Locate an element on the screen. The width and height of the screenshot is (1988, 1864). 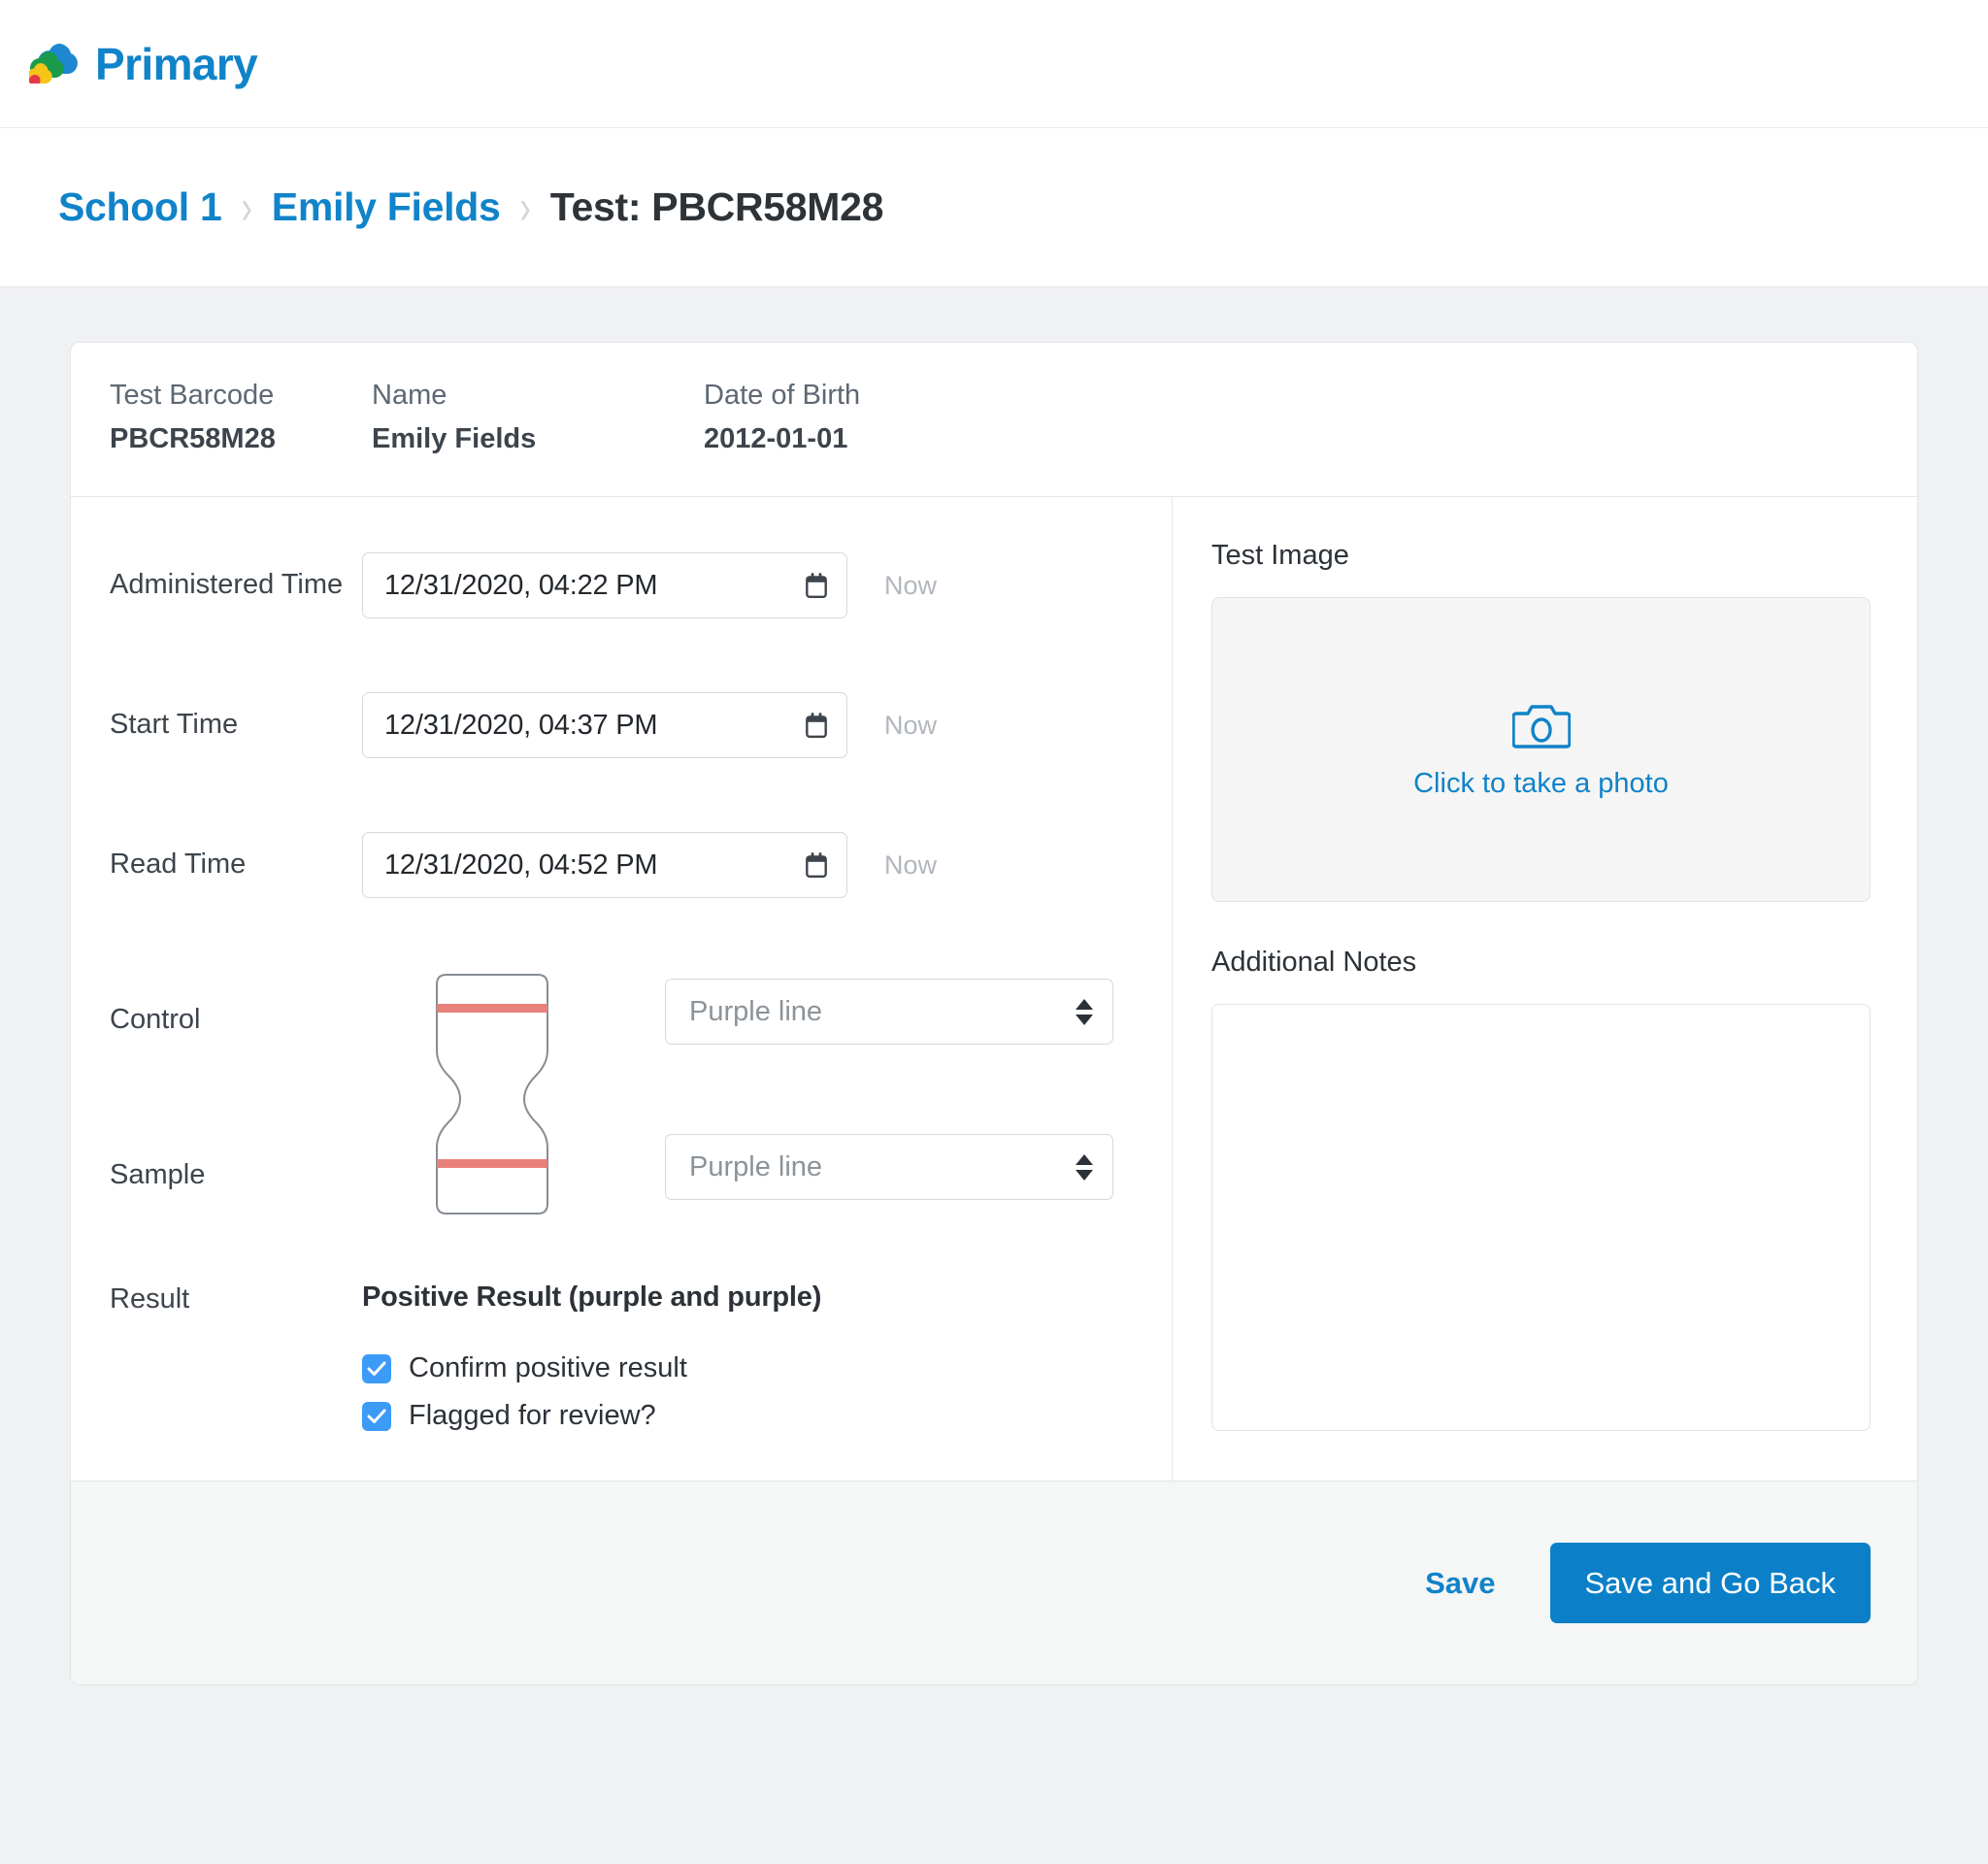
strip-selects: Purple line Purple line is located at coordinates (897, 1094).